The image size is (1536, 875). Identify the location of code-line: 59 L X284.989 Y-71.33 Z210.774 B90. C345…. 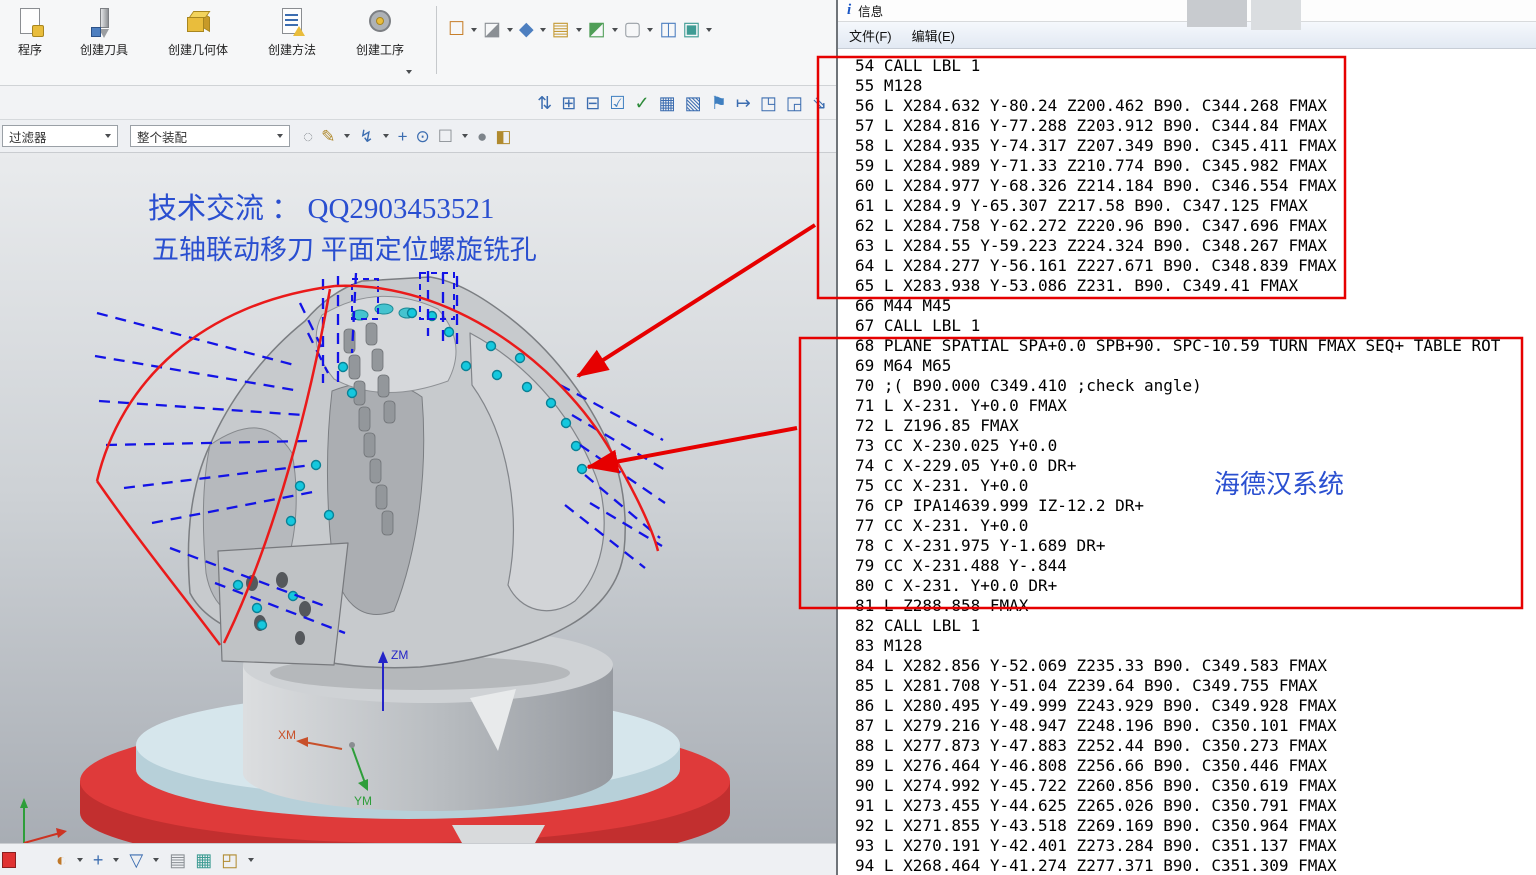
(1091, 165).